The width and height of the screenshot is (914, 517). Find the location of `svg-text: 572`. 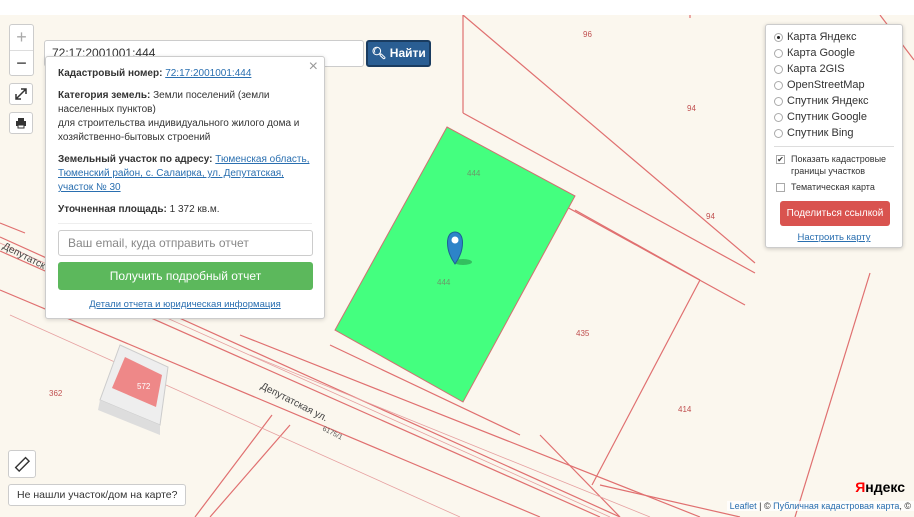

svg-text: 572 is located at coordinates (144, 386).